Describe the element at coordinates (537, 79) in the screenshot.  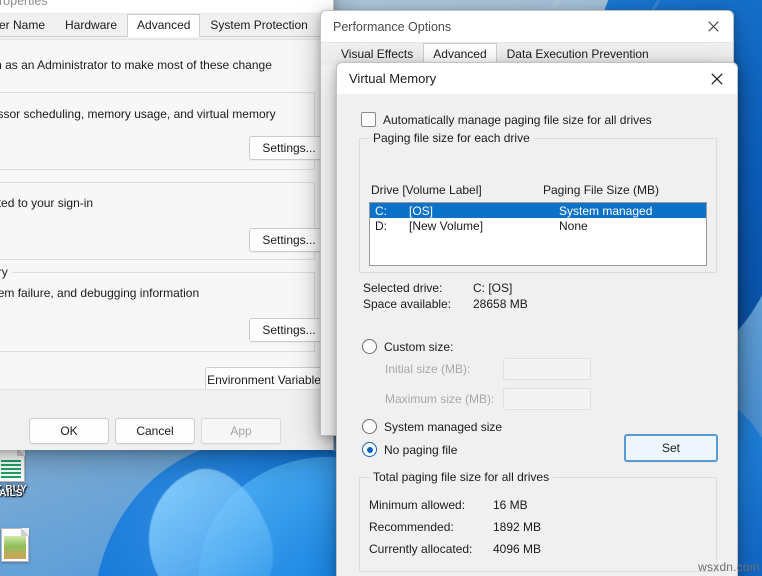
I see `virtual-memory-titlebar: Virtual Memory` at that location.